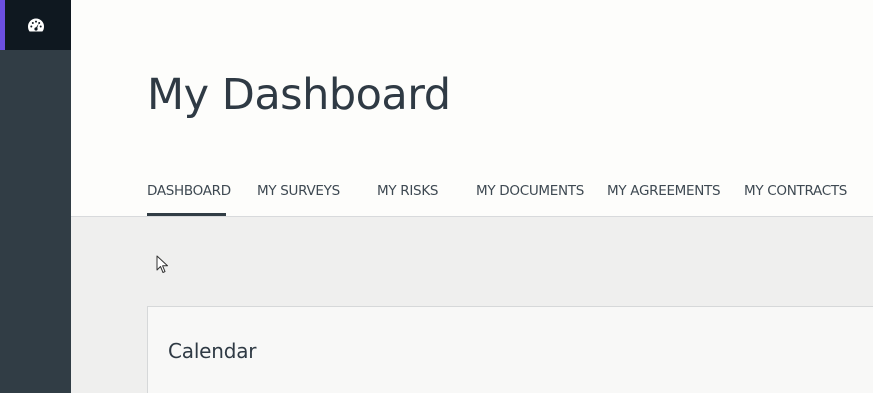  I want to click on tab-my-surveys: MY SURVEYS, so click(298, 200).